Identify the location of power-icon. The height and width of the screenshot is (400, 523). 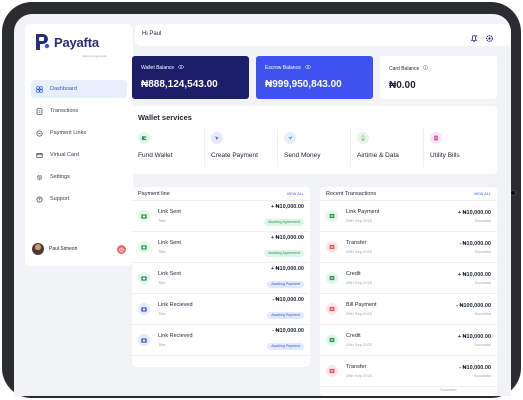
(121, 249).